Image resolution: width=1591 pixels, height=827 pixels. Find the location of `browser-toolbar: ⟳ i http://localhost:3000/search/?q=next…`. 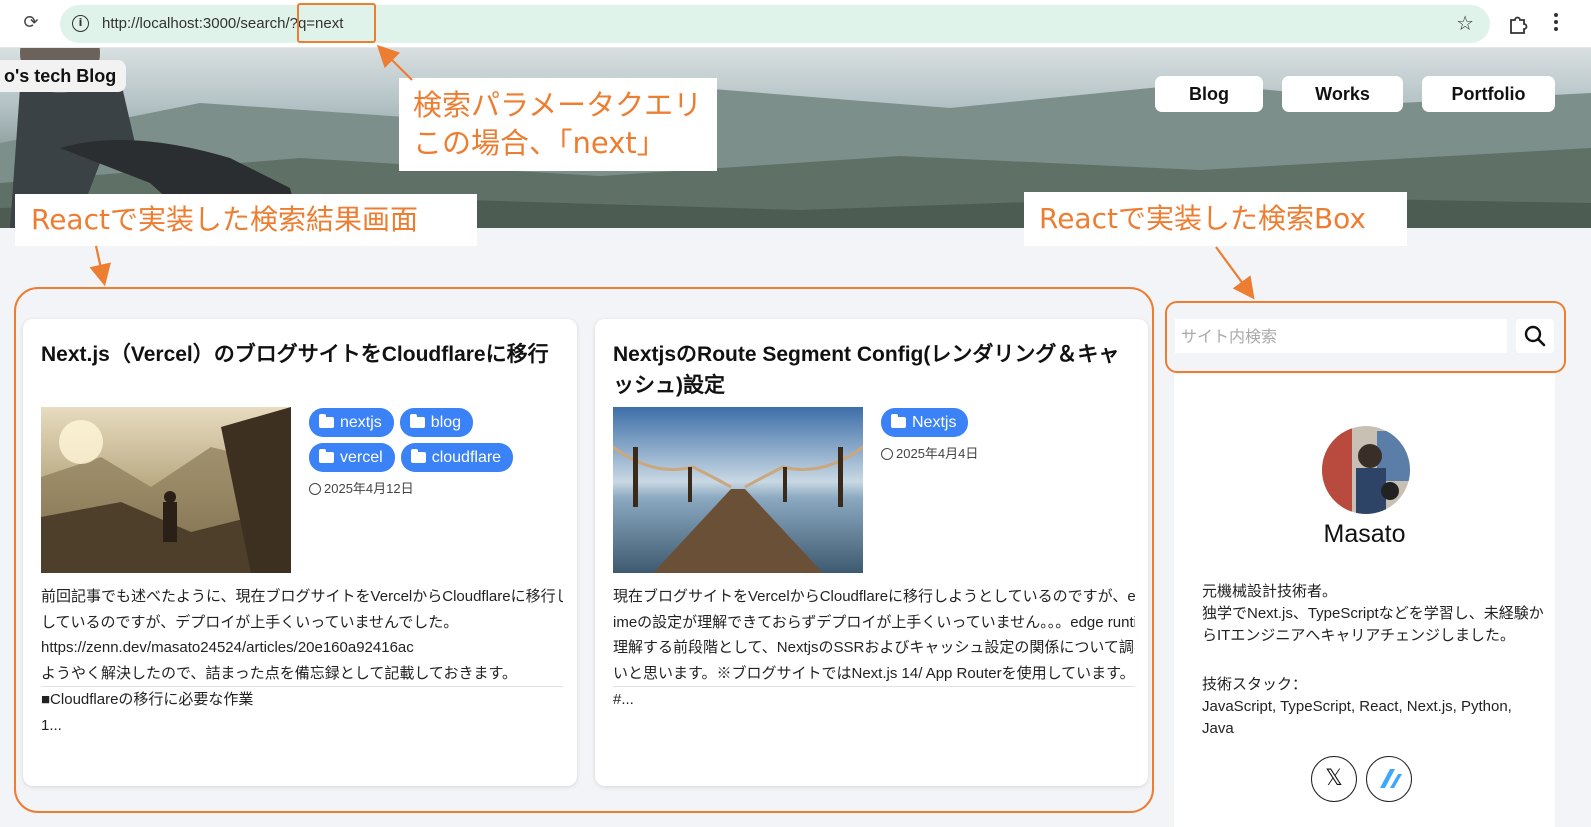

browser-toolbar: ⟳ i http://localhost:3000/search/?q=next… is located at coordinates (795, 24).